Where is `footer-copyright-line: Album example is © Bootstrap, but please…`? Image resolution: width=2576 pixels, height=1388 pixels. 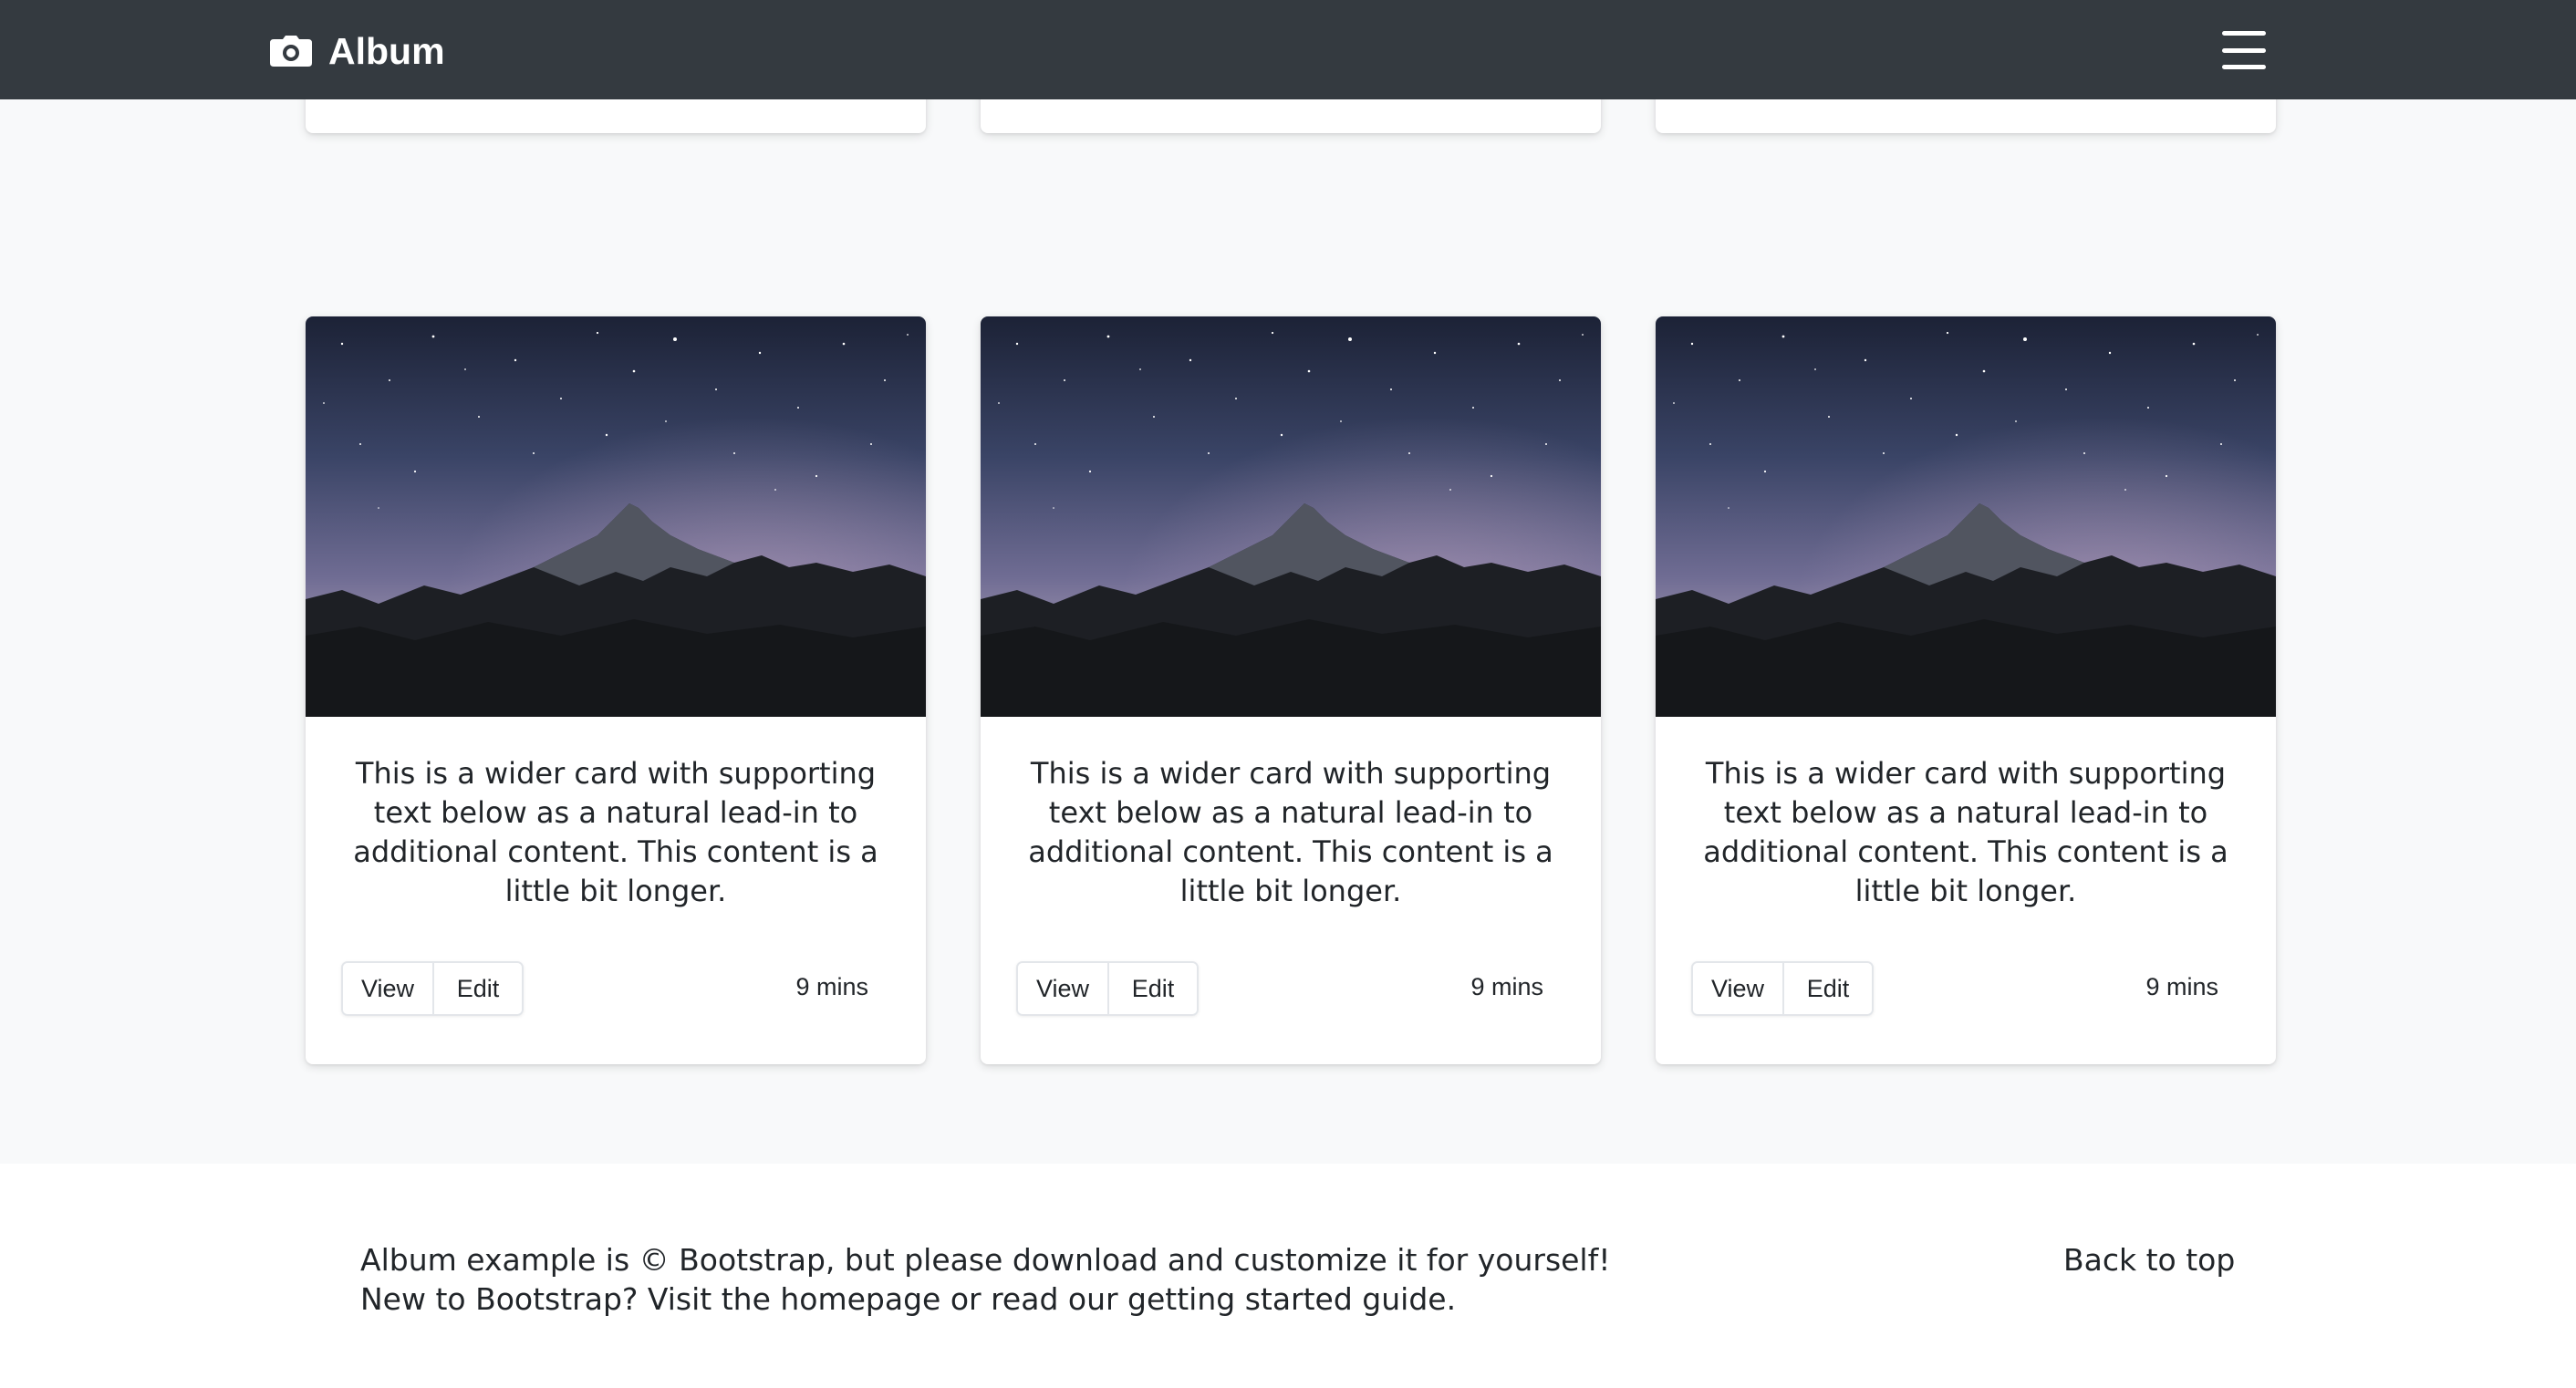
footer-copyright-line: Album example is © Bootstrap, but please… is located at coordinates (985, 1260).